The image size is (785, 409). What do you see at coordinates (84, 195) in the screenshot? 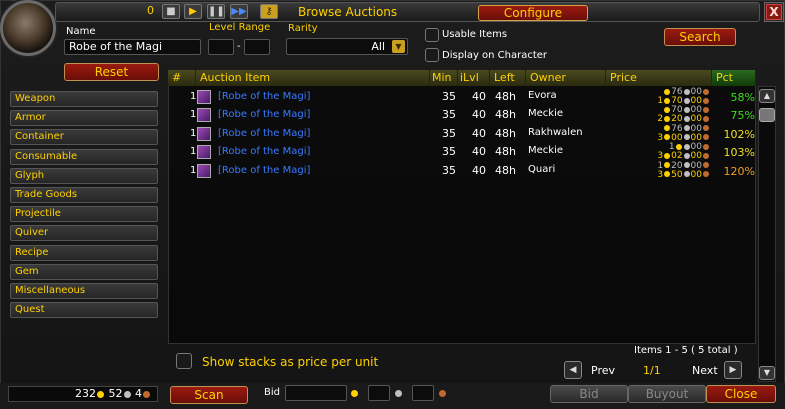
I see `category-trade-goods: Trade Goods` at bounding box center [84, 195].